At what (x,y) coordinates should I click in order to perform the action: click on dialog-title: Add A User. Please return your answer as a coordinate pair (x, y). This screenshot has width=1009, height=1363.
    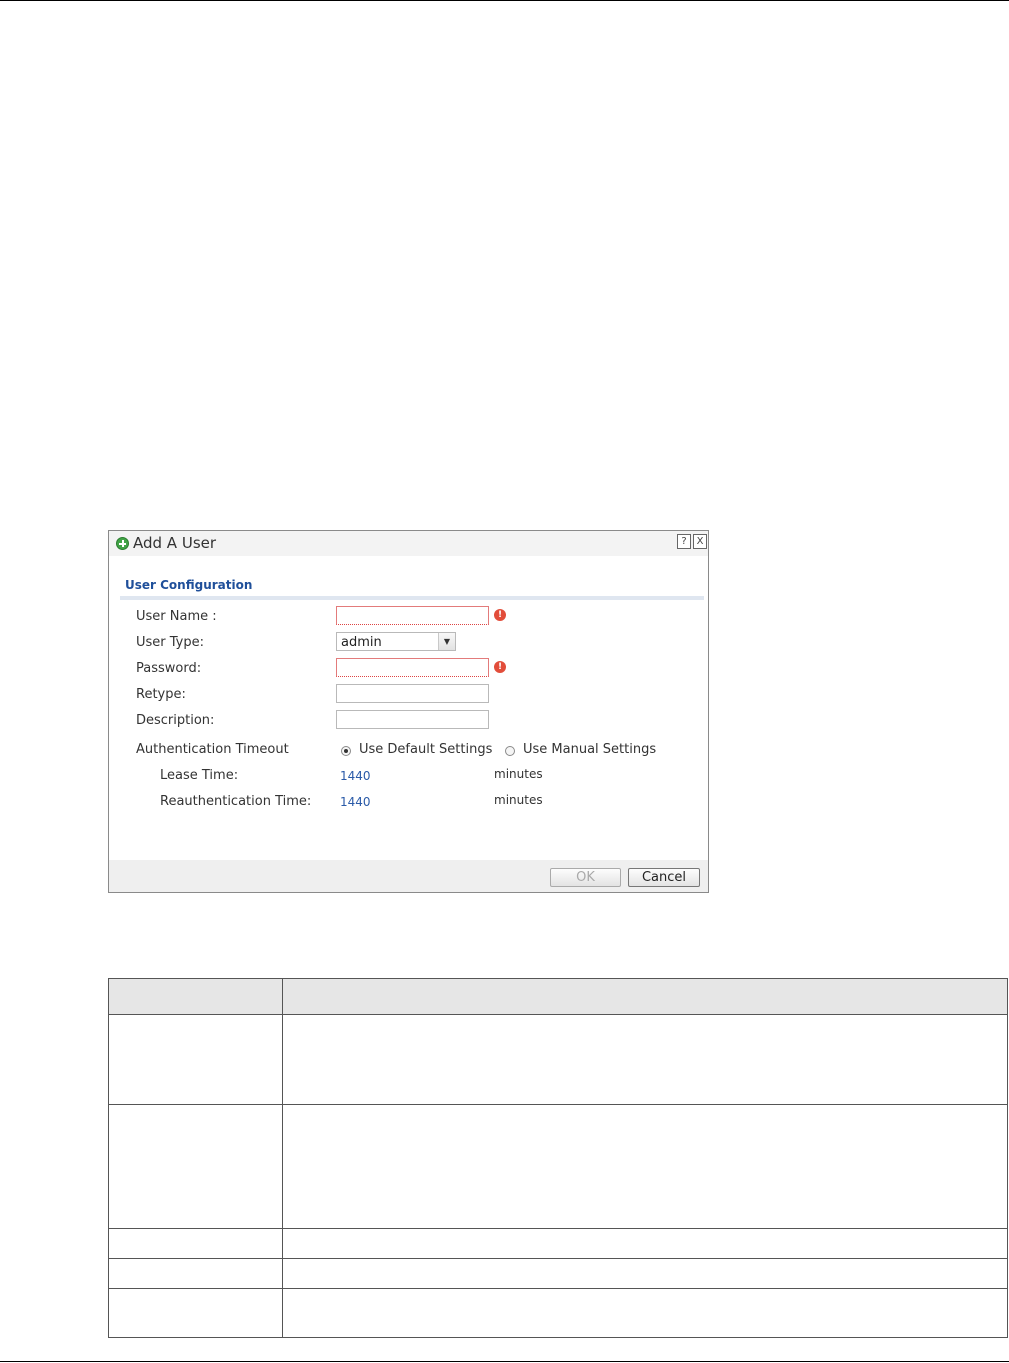
    Looking at the image, I should click on (175, 543).